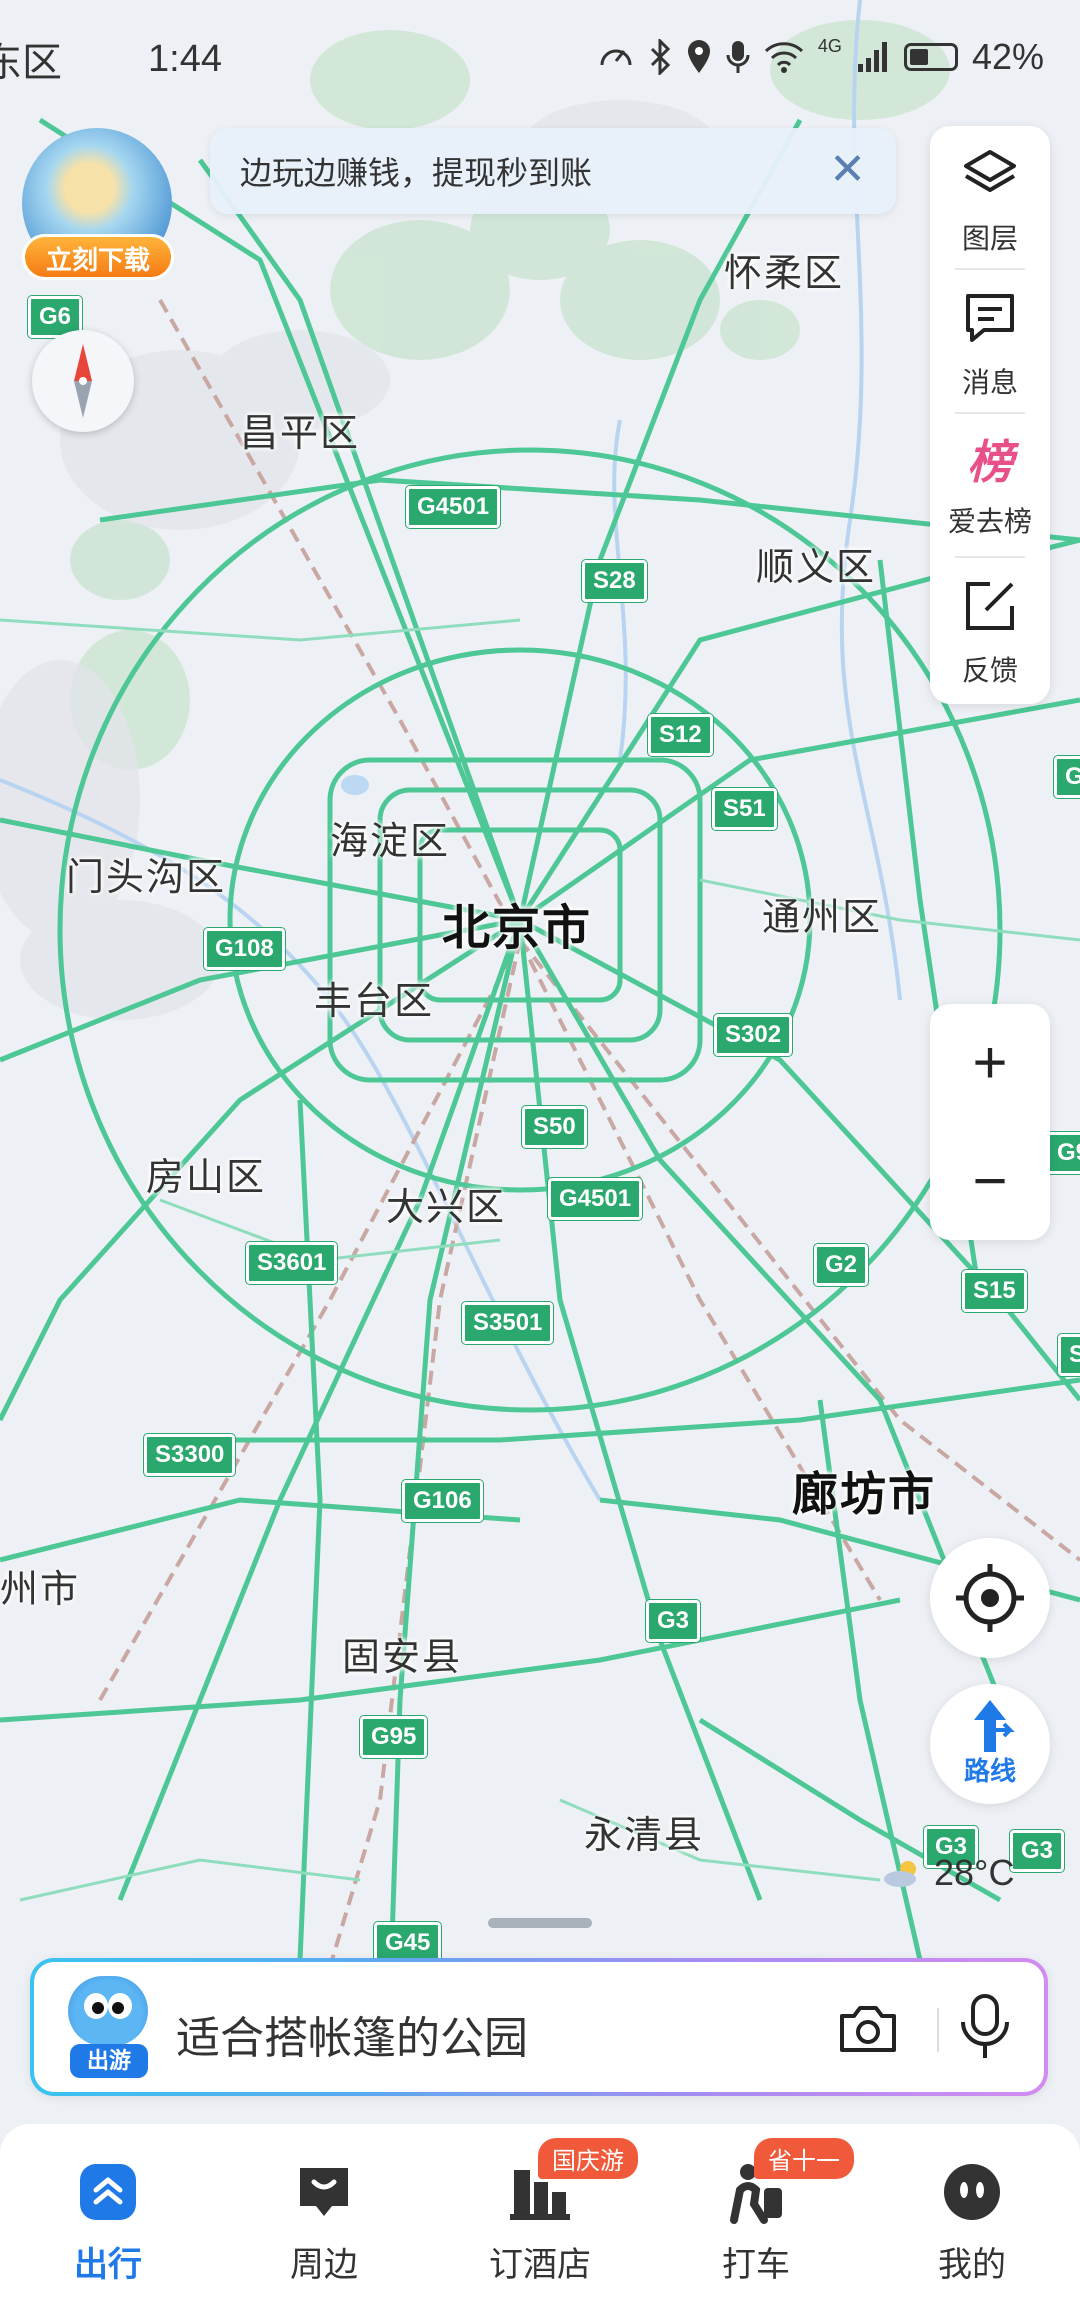 The height and width of the screenshot is (2310, 1080). Describe the element at coordinates (990, 196) in the screenshot. I see `layers-button: 图层` at that location.